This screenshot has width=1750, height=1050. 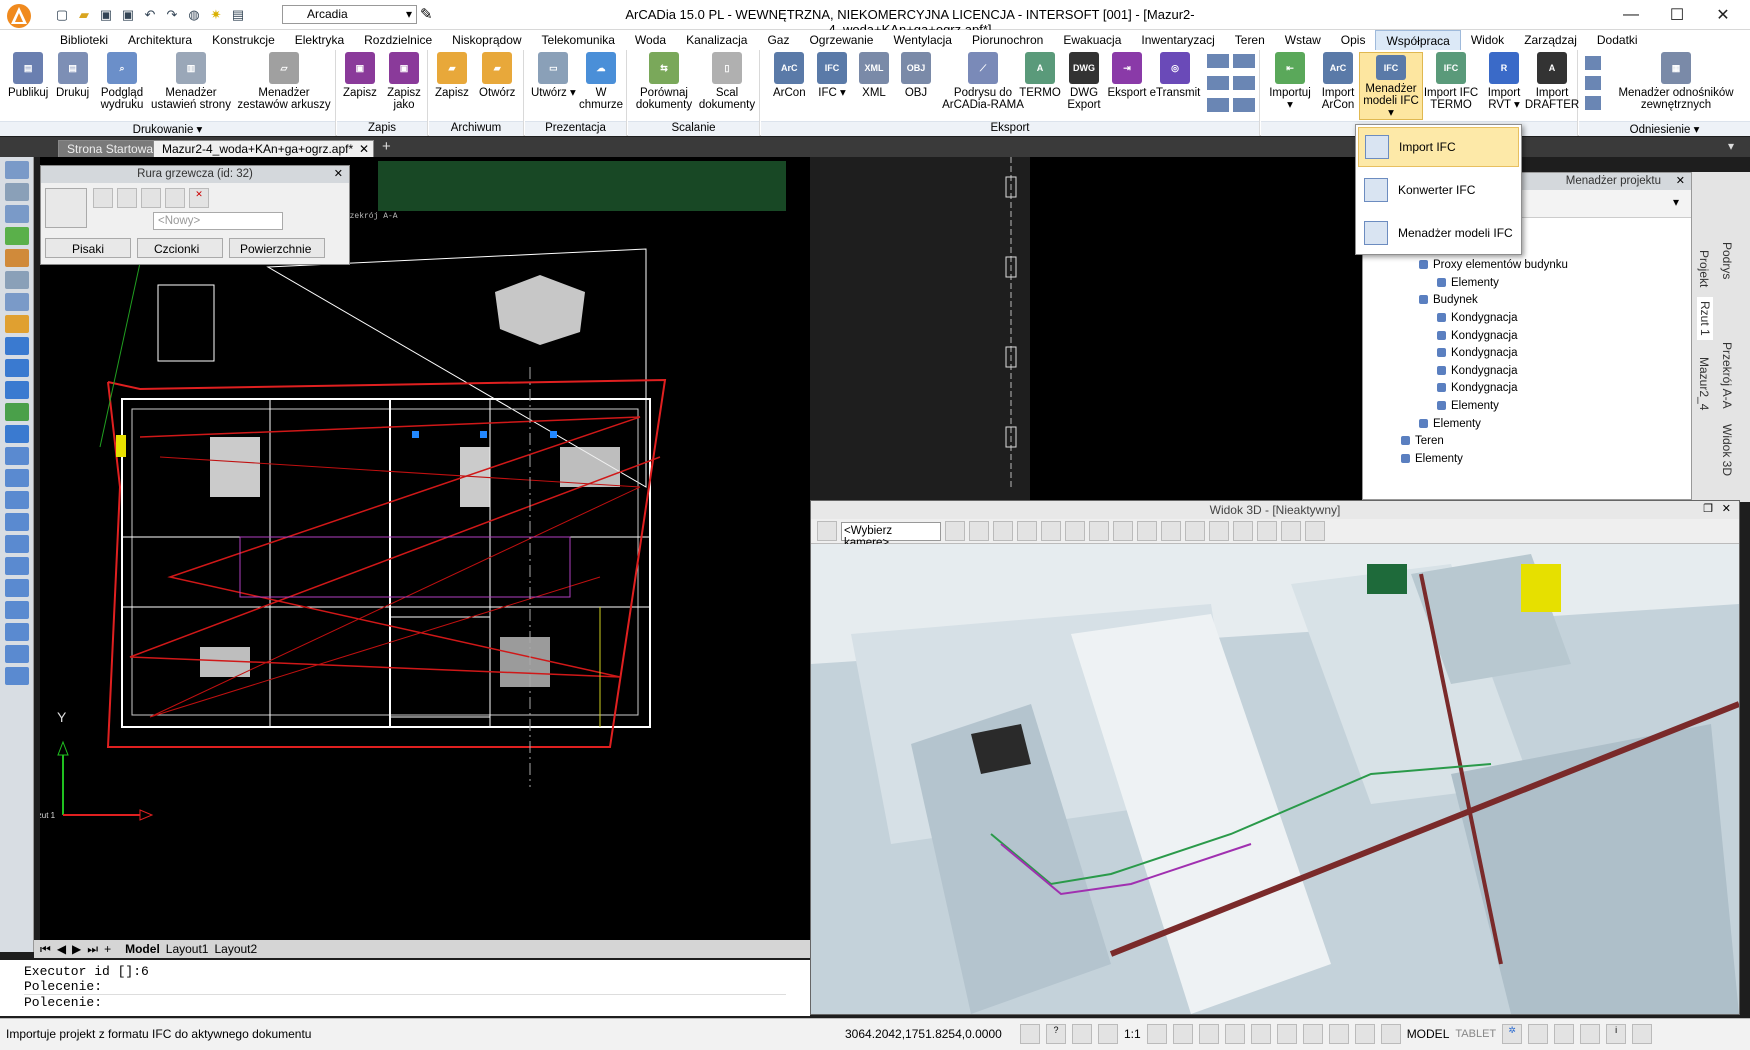 I want to click on compare-documents-button: ⇆ Porównaj dokumenty, so click(x=664, y=81).